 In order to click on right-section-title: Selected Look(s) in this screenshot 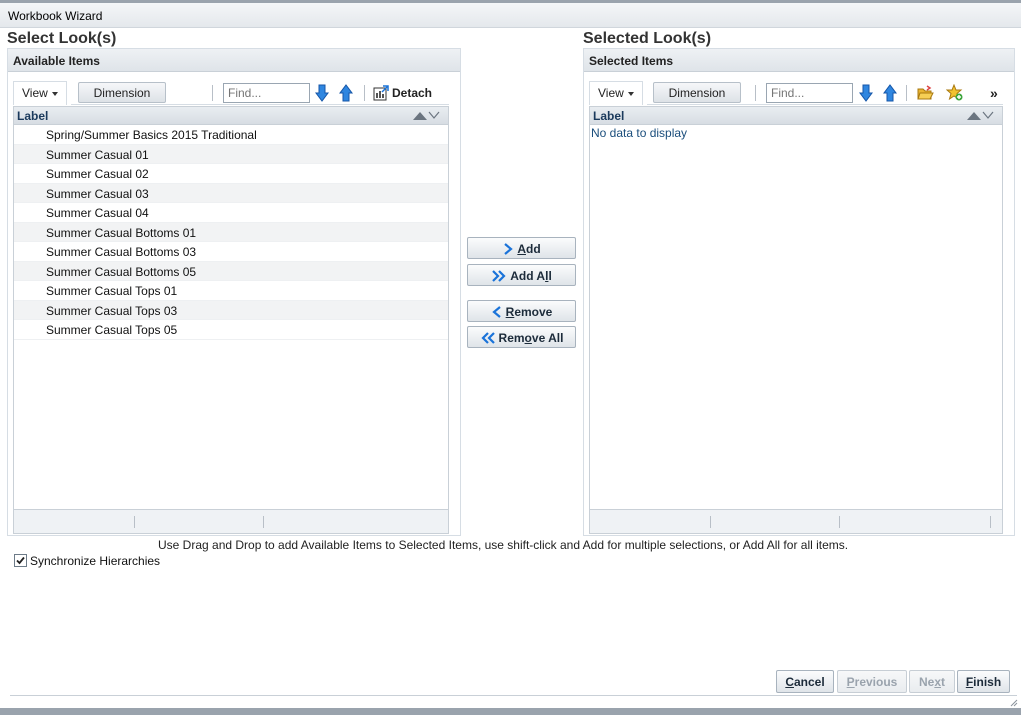, I will do `click(647, 38)`.